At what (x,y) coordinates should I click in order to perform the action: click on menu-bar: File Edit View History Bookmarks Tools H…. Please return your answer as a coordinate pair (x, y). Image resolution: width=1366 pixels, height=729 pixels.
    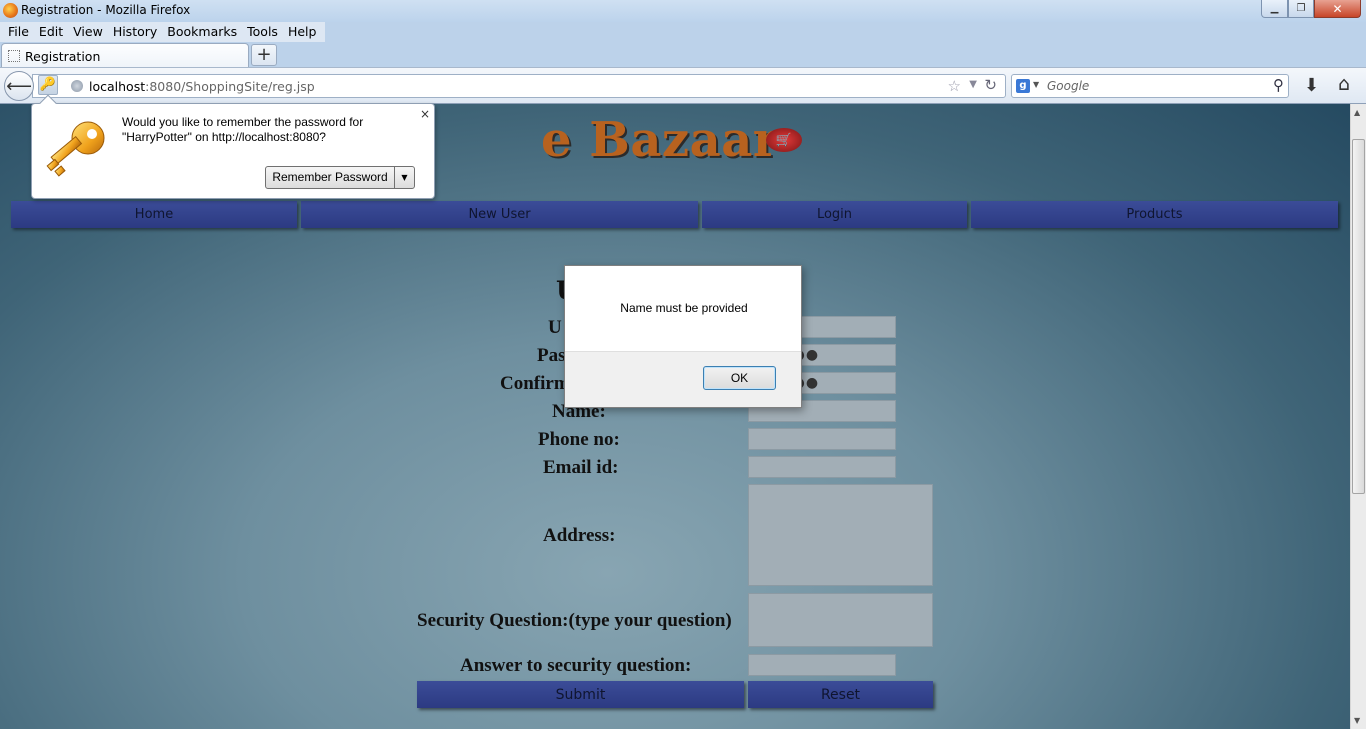
    Looking at the image, I should click on (163, 32).